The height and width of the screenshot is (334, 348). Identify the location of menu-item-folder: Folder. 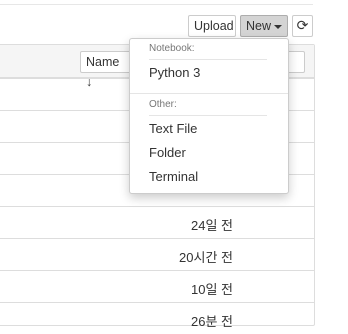
(167, 152).